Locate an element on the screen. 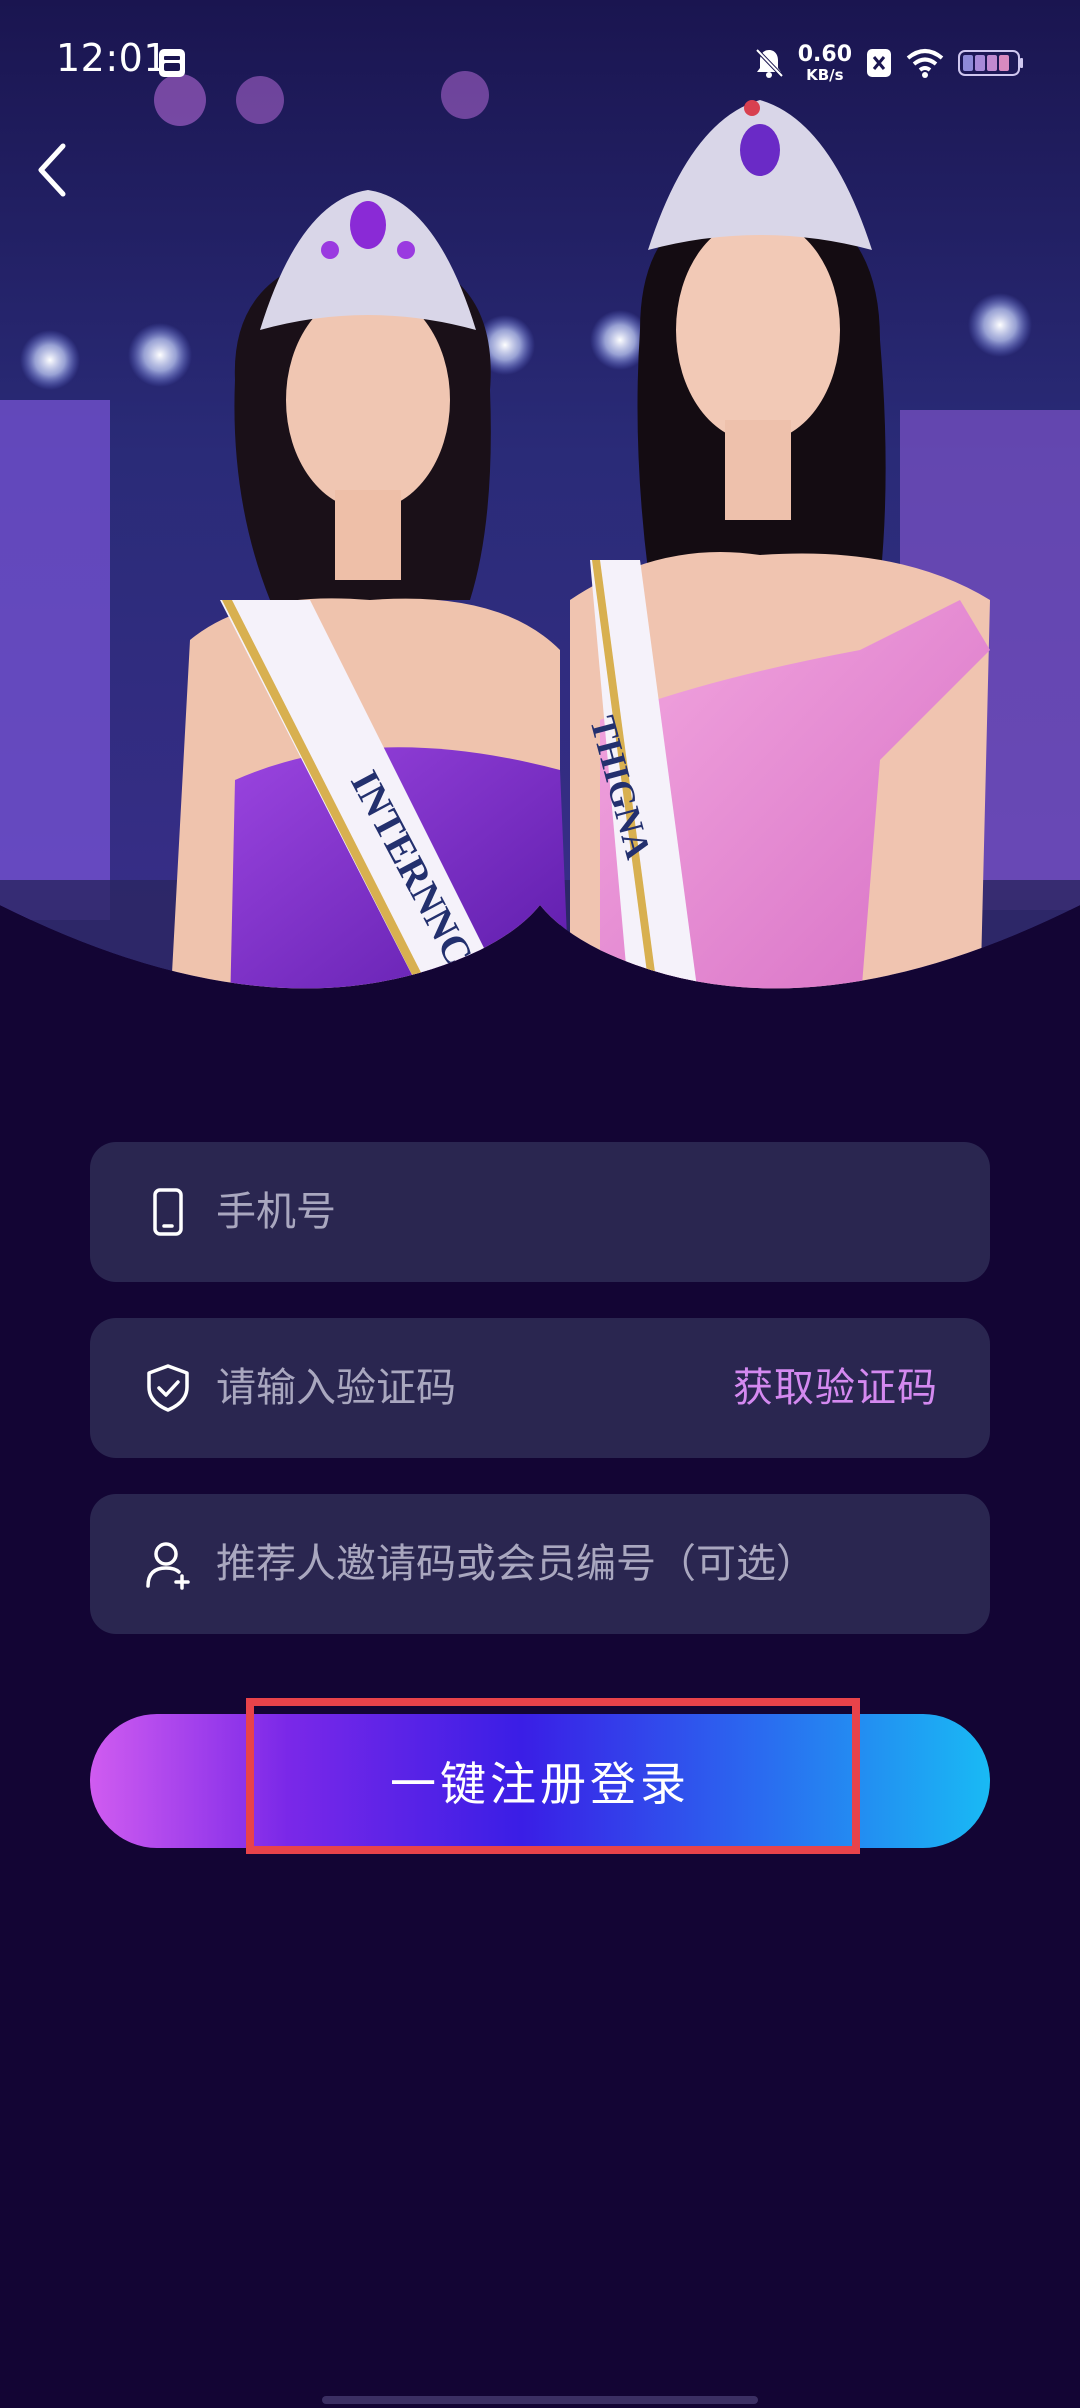 This screenshot has height=2408, width=1080. shield-check-icon is located at coordinates (168, 1388).